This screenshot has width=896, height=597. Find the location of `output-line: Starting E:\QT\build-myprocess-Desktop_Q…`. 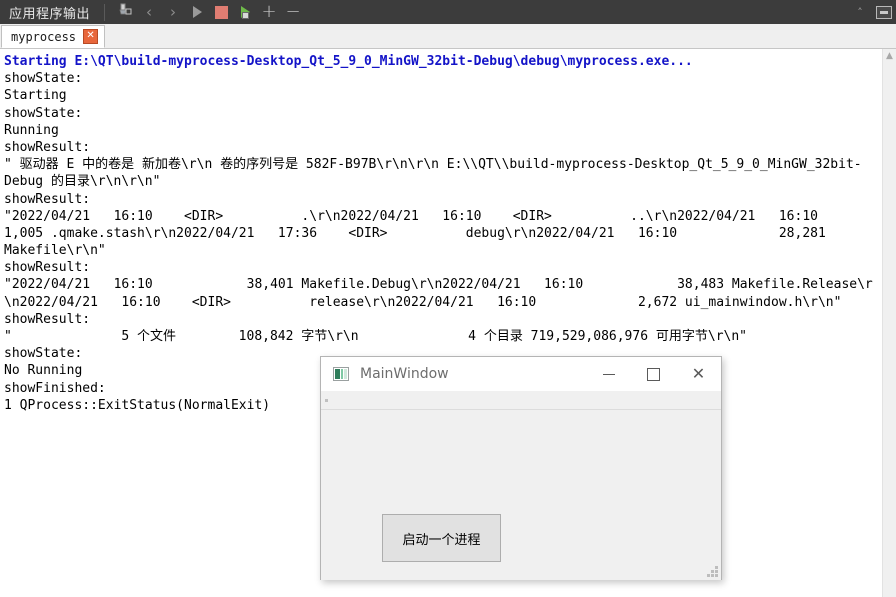

output-line: Starting E:\QT\build-myprocess-Desktop_Q… is located at coordinates (348, 61).